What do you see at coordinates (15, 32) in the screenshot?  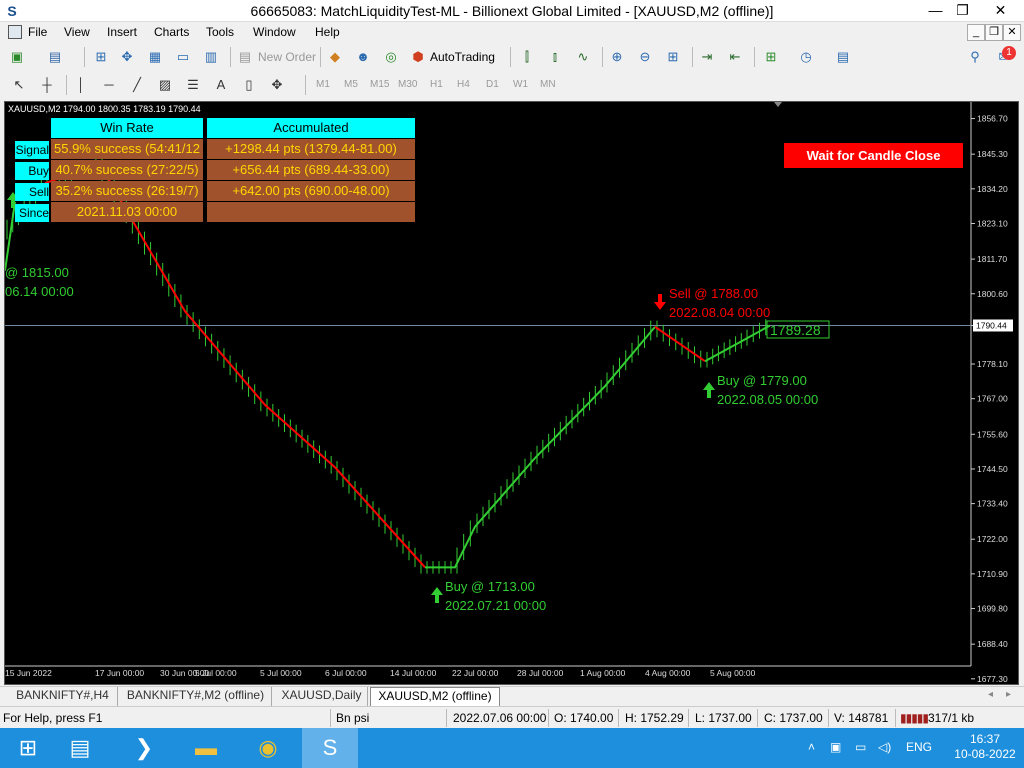 I see `chart-window-icon` at bounding box center [15, 32].